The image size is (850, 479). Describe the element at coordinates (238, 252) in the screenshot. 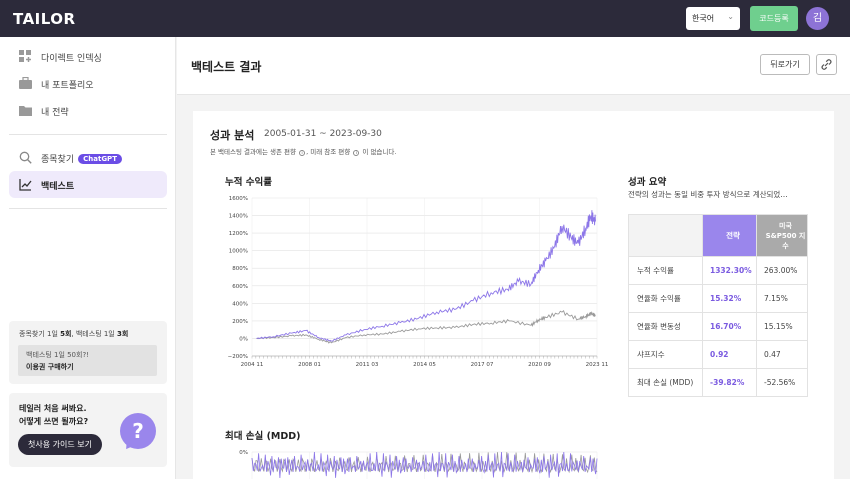

I see `y-tick-label: 1000%` at that location.